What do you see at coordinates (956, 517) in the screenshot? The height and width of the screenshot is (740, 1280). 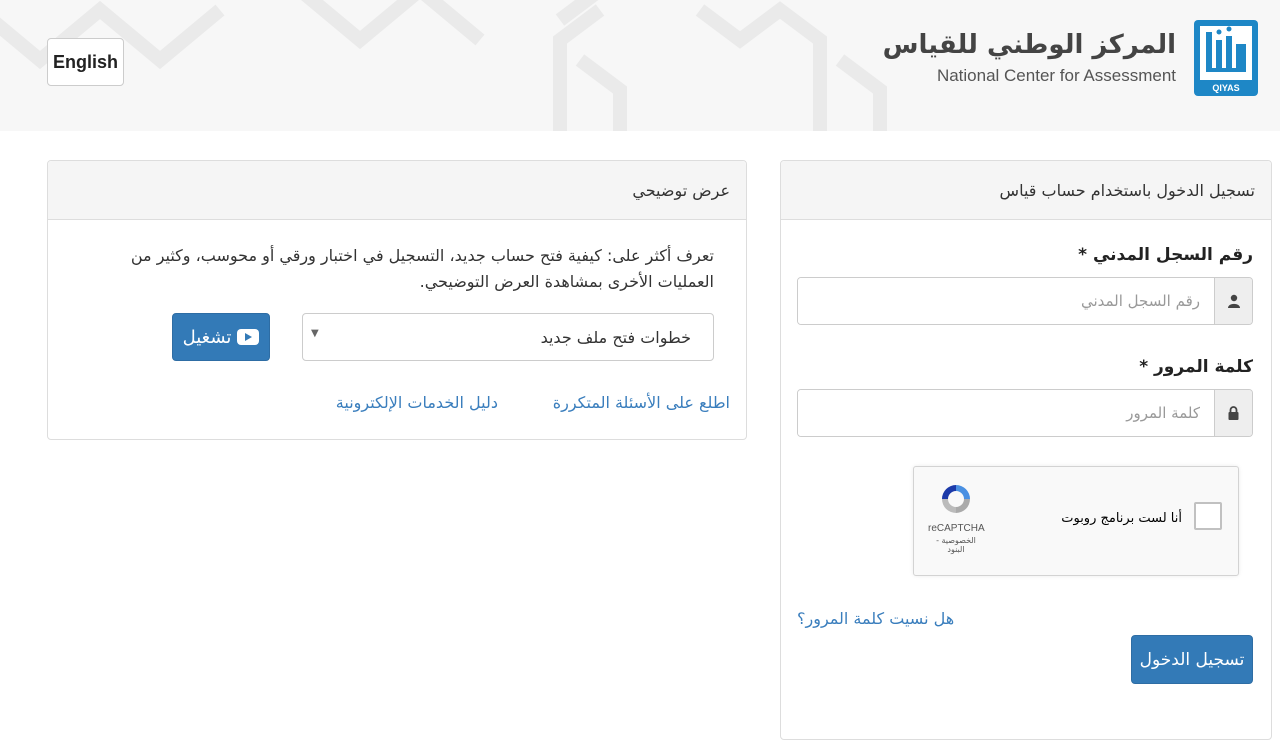 I see `recaptcha-logo: reCAPTCHA الخصوصية - البنود` at bounding box center [956, 517].